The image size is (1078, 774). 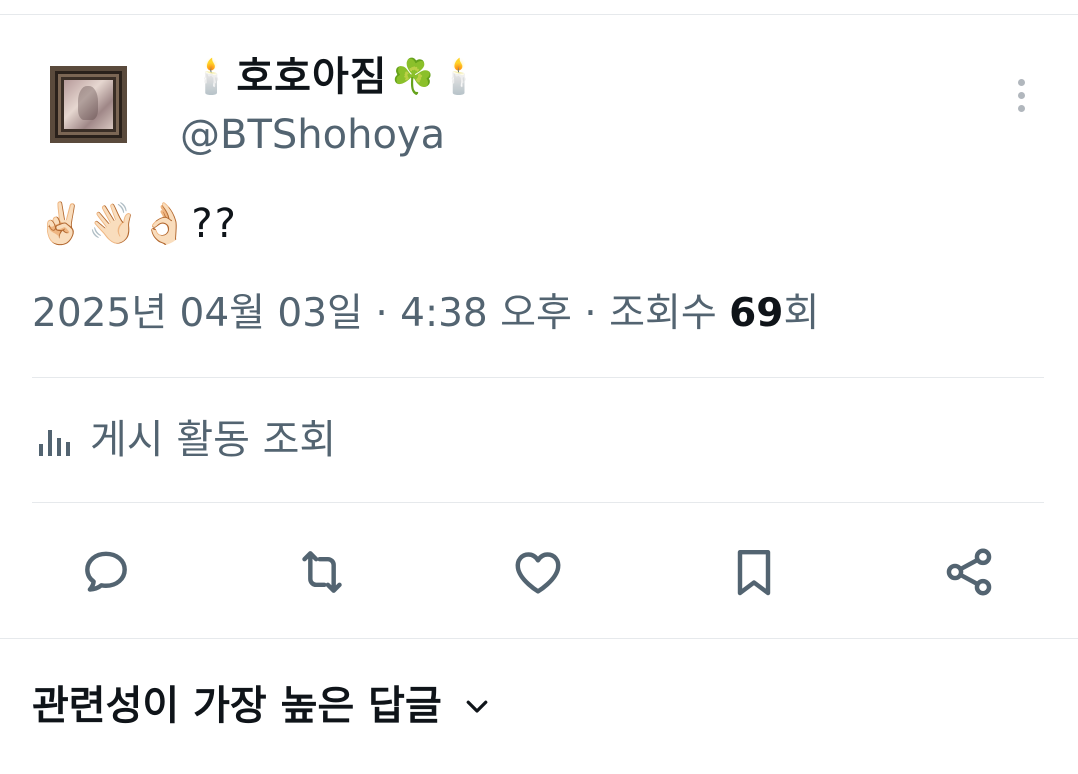 I want to click on replies-sort-label: 관련성이 가장 높은 답글, so click(x=237, y=706).